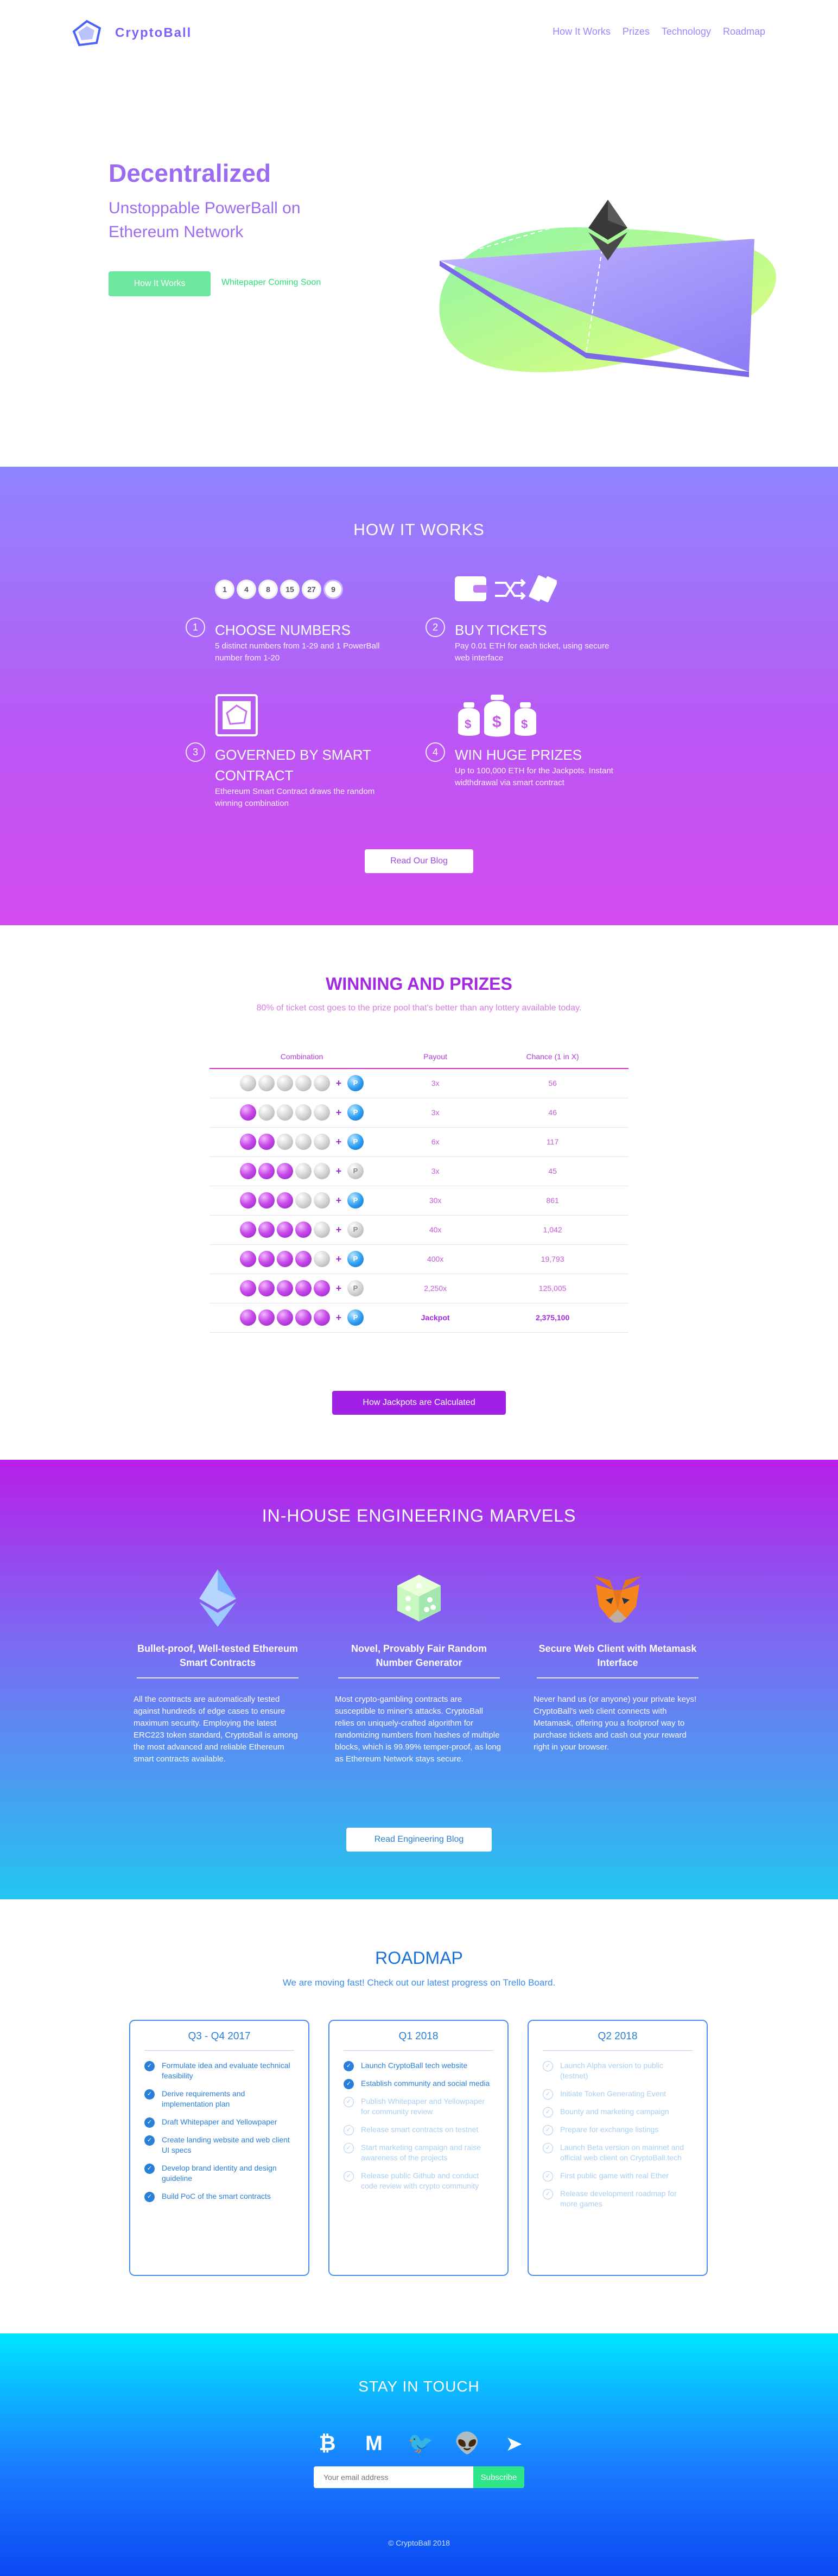 This screenshot has width=838, height=2576. Describe the element at coordinates (744, 32) in the screenshot. I see `nav-roadmap: Roadmap` at that location.